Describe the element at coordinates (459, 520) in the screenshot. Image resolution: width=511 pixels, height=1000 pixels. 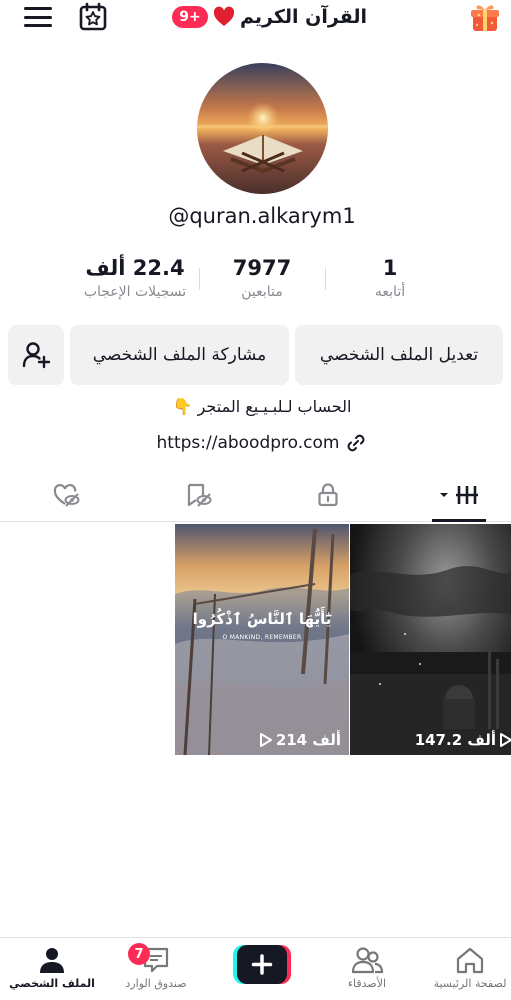
I see `active-tab-indicator` at that location.